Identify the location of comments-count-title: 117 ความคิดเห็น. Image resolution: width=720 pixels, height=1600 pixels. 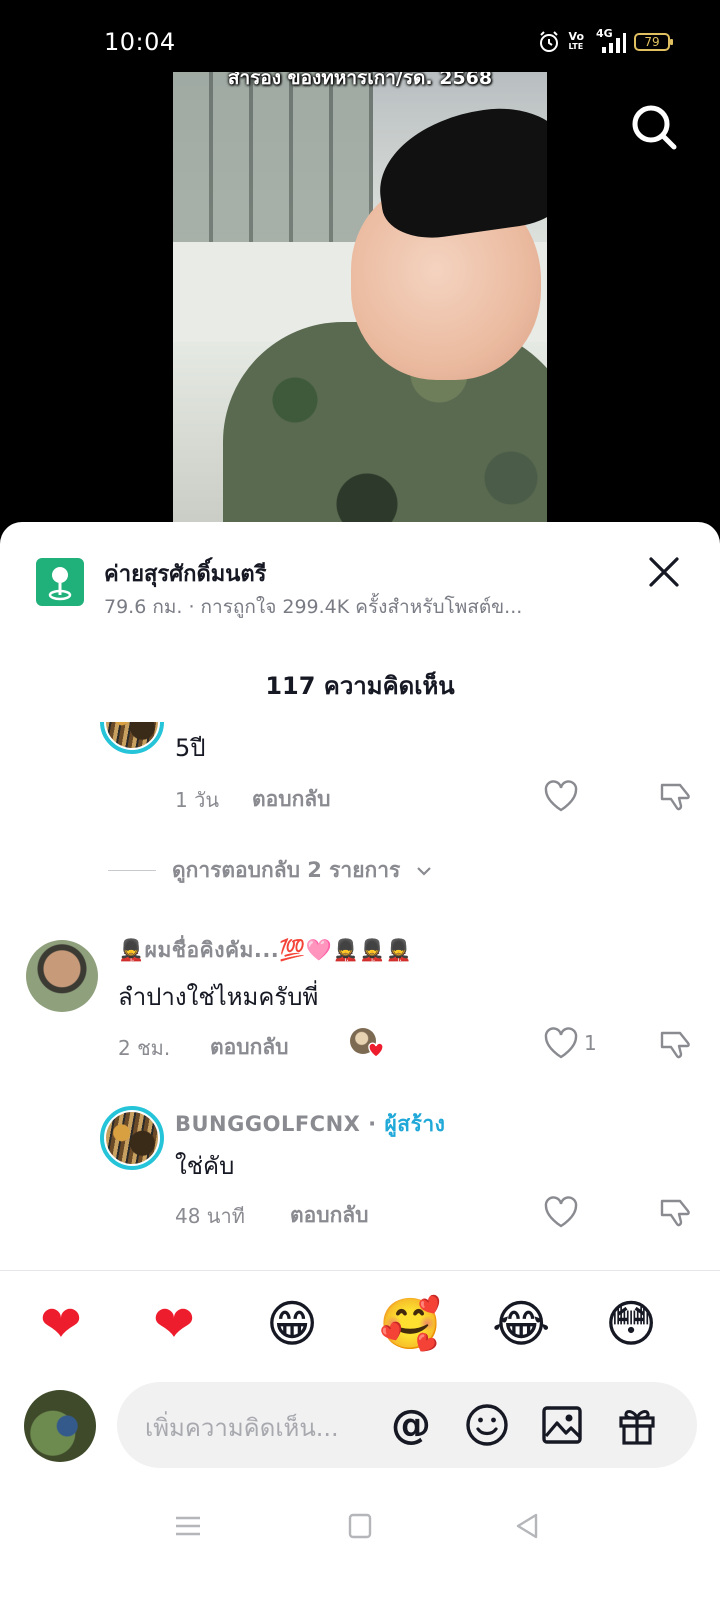
(360, 686).